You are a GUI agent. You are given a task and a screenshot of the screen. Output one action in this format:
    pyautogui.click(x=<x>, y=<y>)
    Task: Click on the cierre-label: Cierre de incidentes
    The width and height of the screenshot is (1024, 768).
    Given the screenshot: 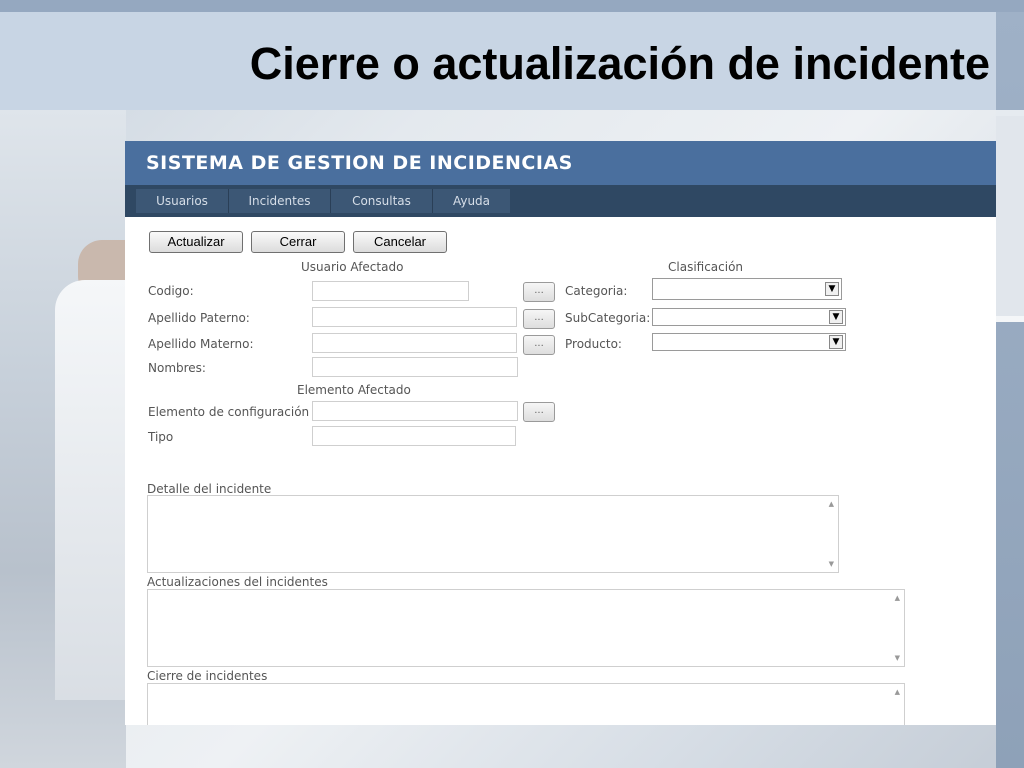 What is the action you would take?
    pyautogui.click(x=207, y=676)
    